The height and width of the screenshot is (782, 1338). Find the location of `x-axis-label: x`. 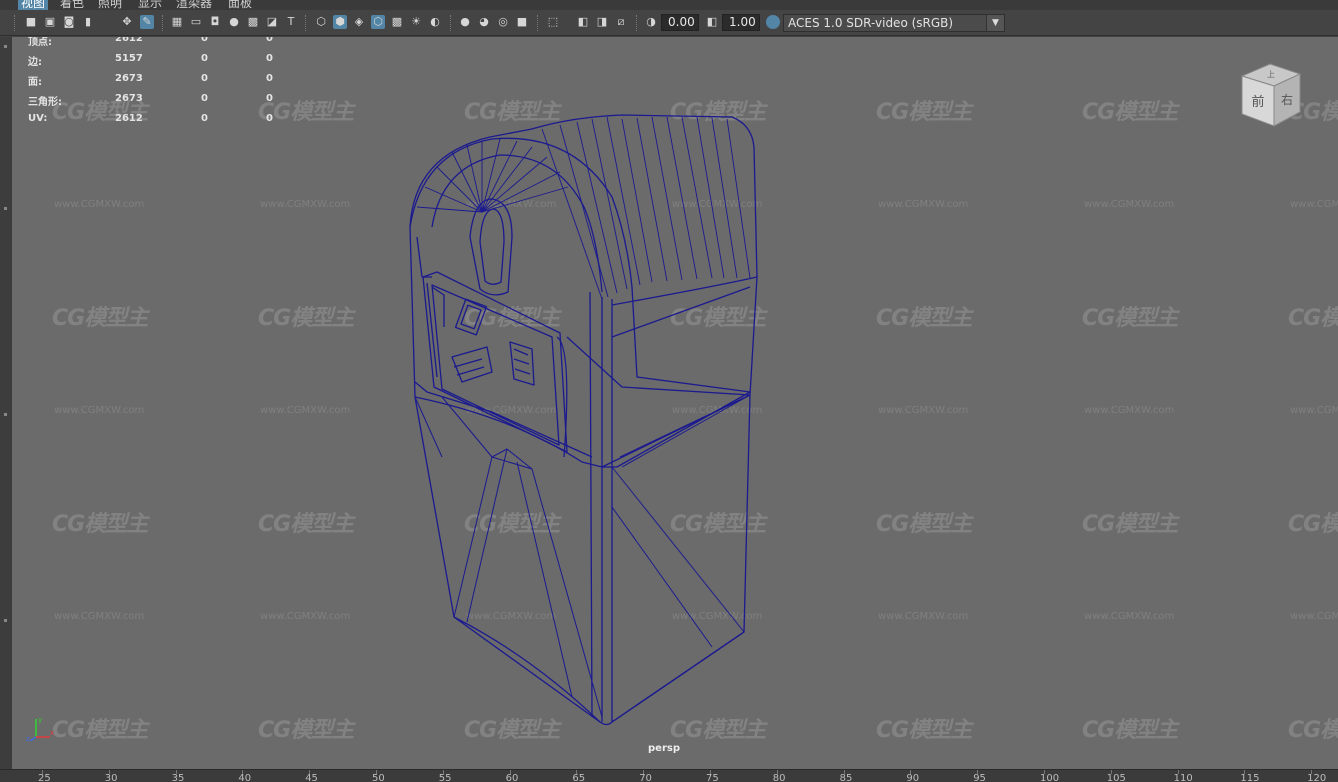

x-axis-label: x is located at coordinates (52, 733).